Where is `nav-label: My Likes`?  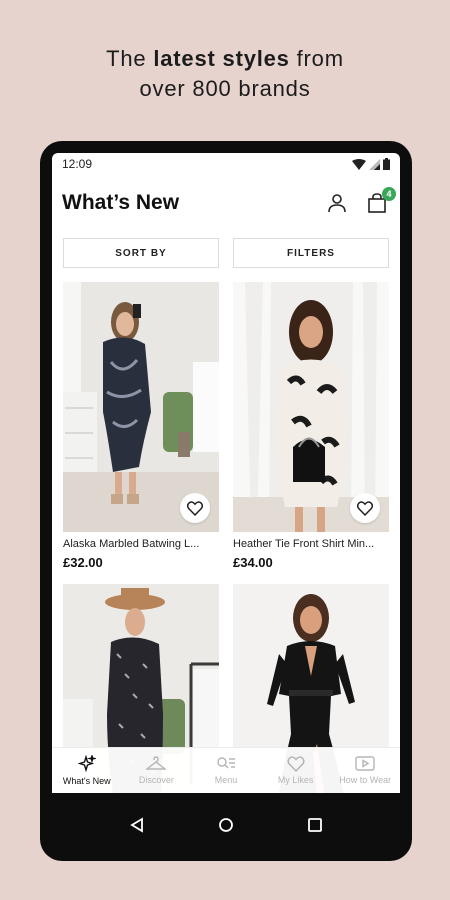
nav-label: My Likes is located at coordinates (295, 780).